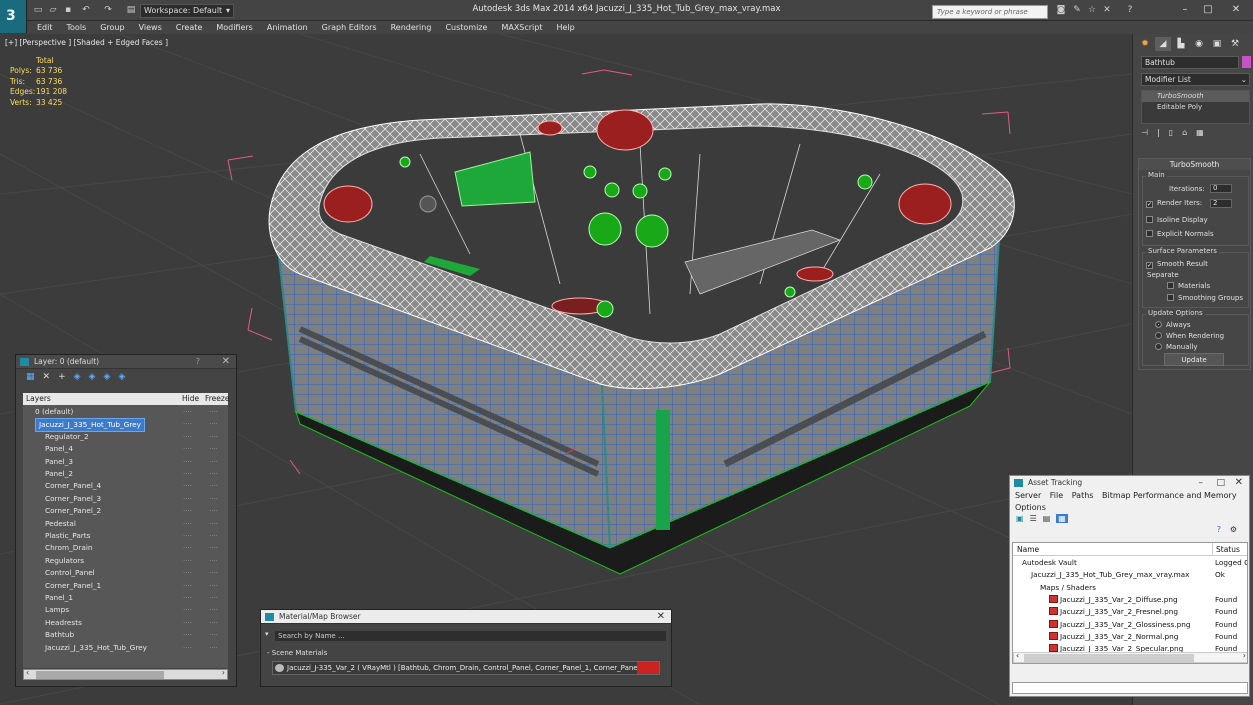 This screenshot has height=705, width=1253. What do you see at coordinates (1033, 518) in the screenshot?
I see `list-view-icon: ☰` at bounding box center [1033, 518].